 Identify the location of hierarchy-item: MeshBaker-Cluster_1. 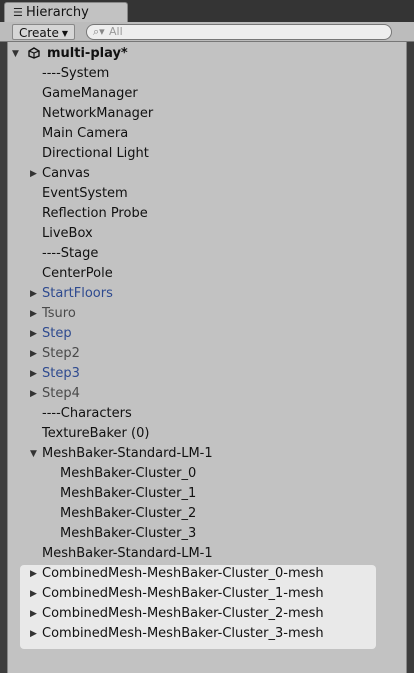
(128, 494).